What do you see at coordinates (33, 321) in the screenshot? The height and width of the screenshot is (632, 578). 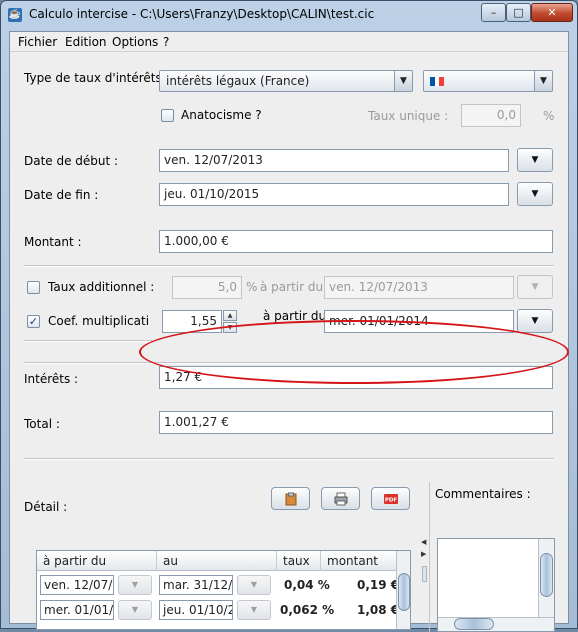 I see `multiplier-checkbox: ✓` at bounding box center [33, 321].